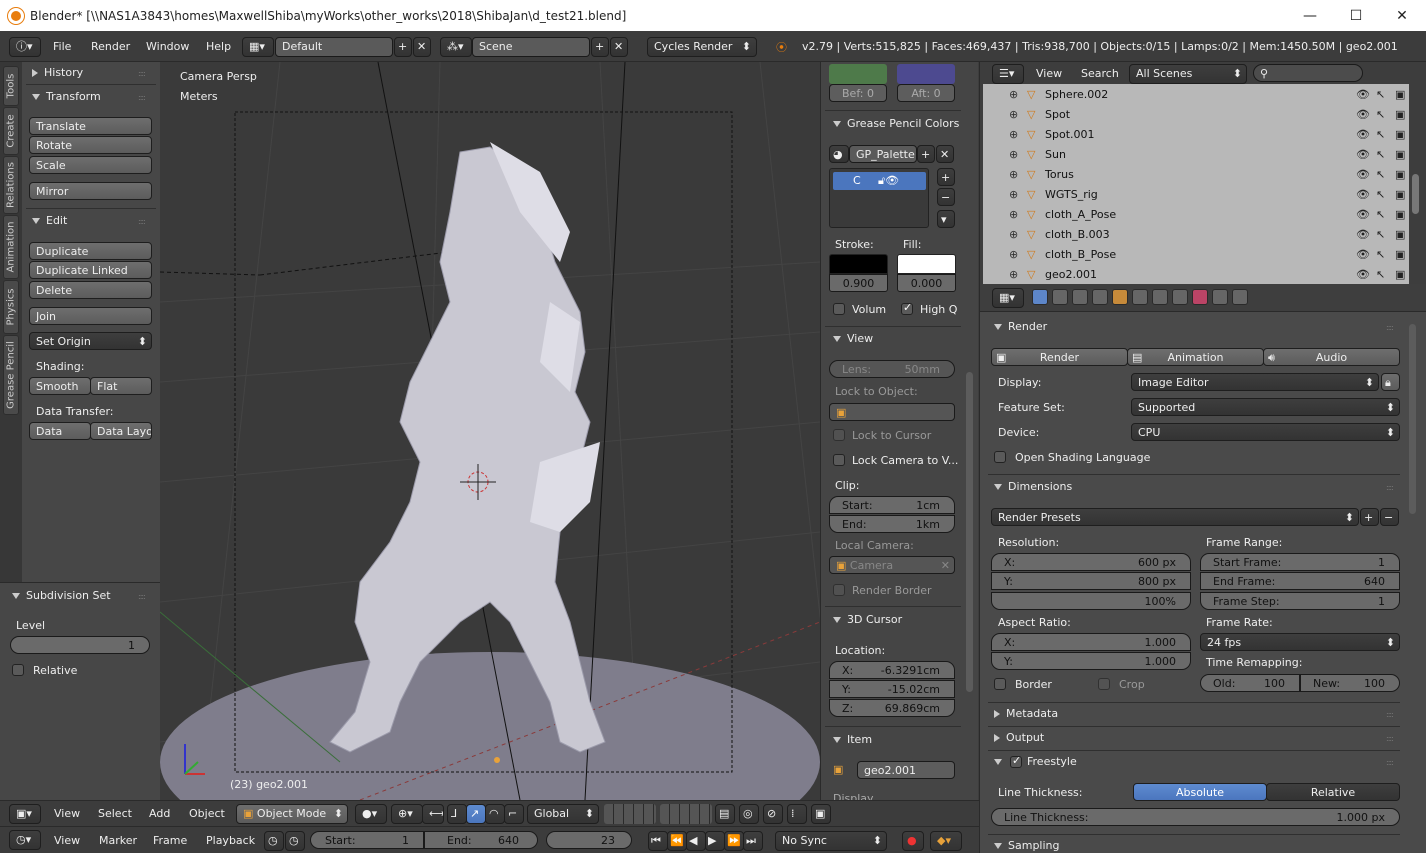 The image size is (1426, 853). I want to click on border-checkbox, so click(1000, 684).